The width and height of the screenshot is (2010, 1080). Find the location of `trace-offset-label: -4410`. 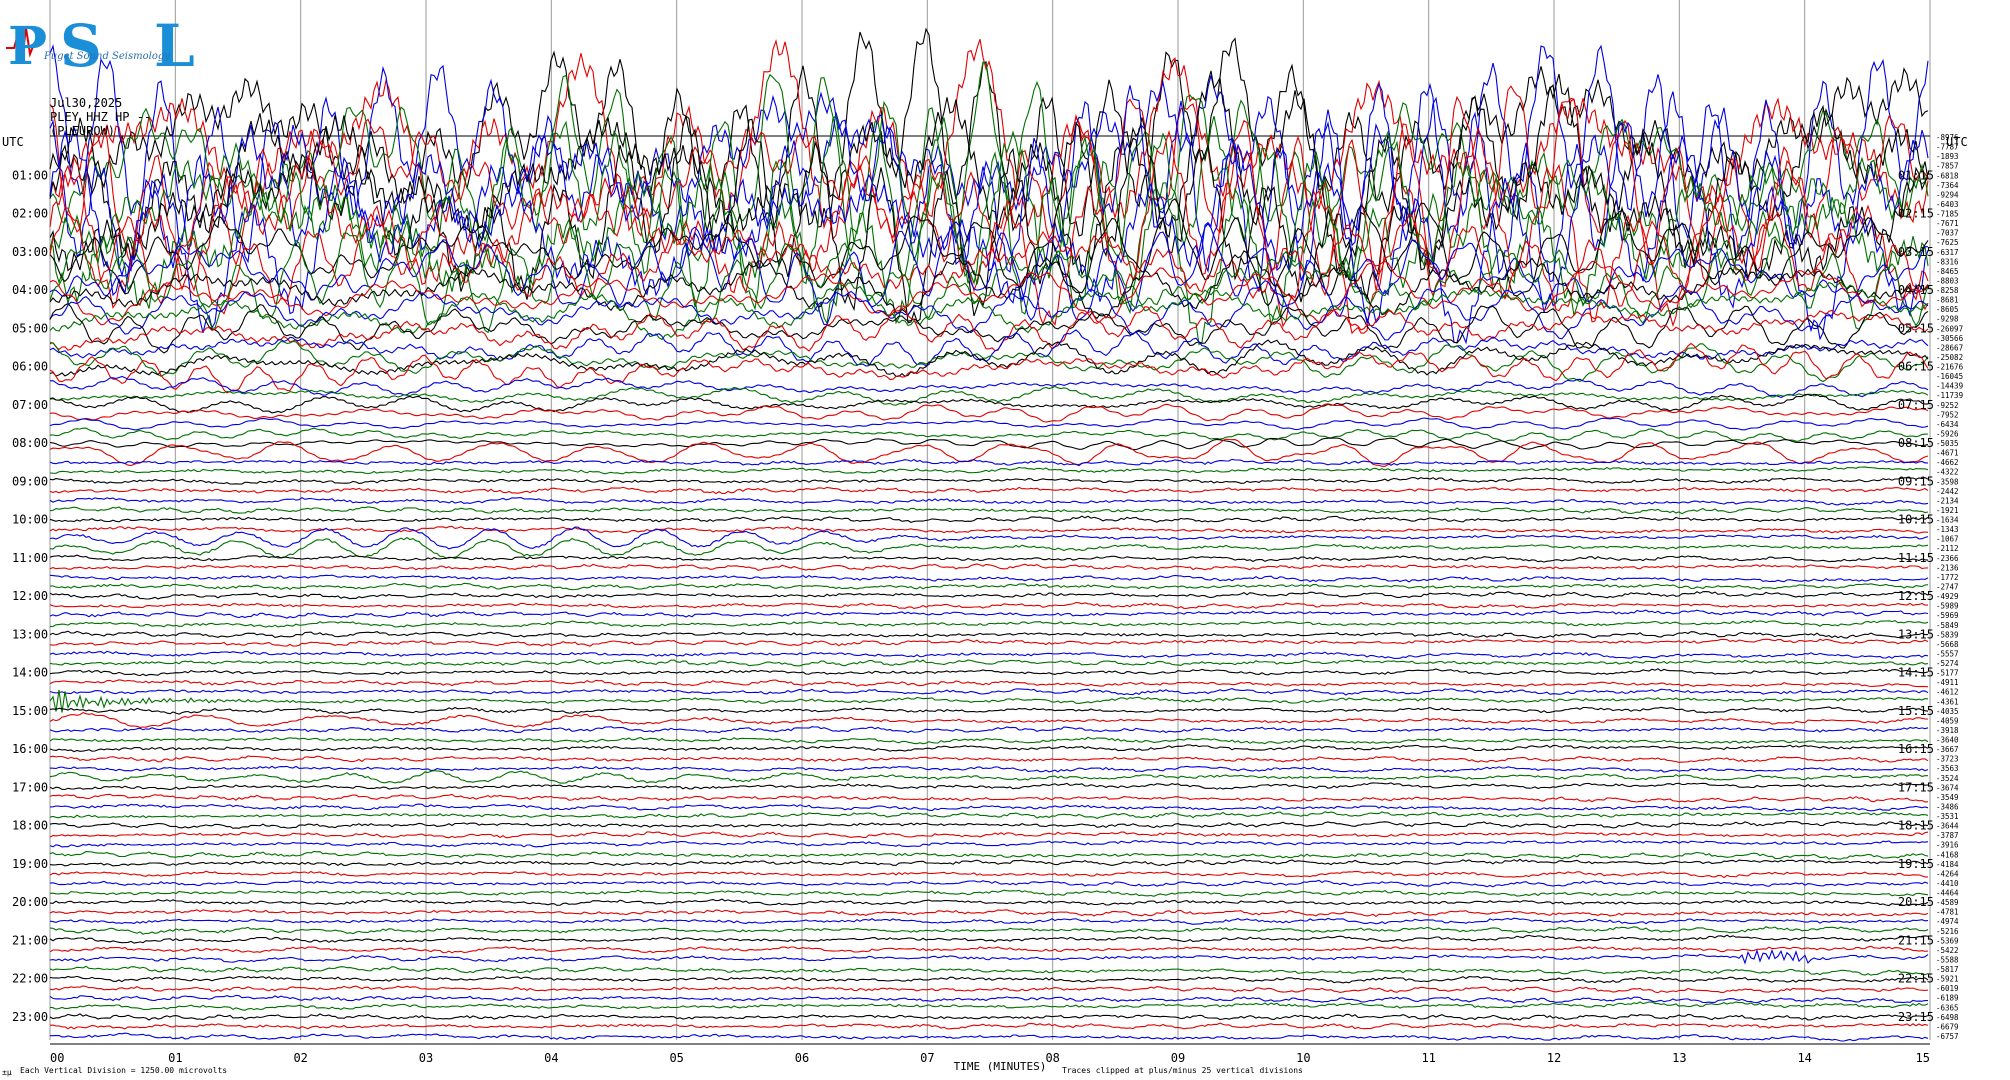

trace-offset-label: -4410 is located at coordinates (1947, 883).